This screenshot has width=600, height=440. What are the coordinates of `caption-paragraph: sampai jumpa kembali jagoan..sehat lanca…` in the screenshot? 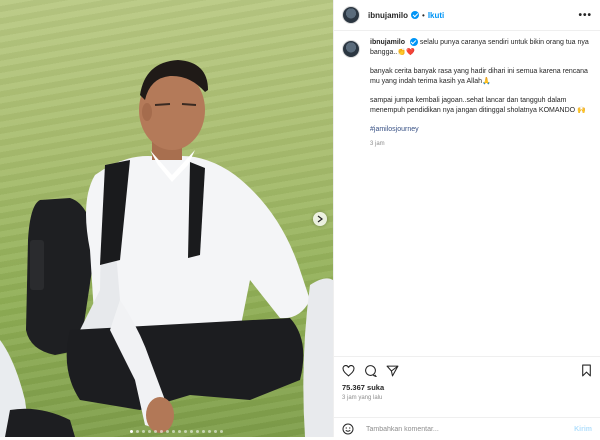 It's located at (478, 105).